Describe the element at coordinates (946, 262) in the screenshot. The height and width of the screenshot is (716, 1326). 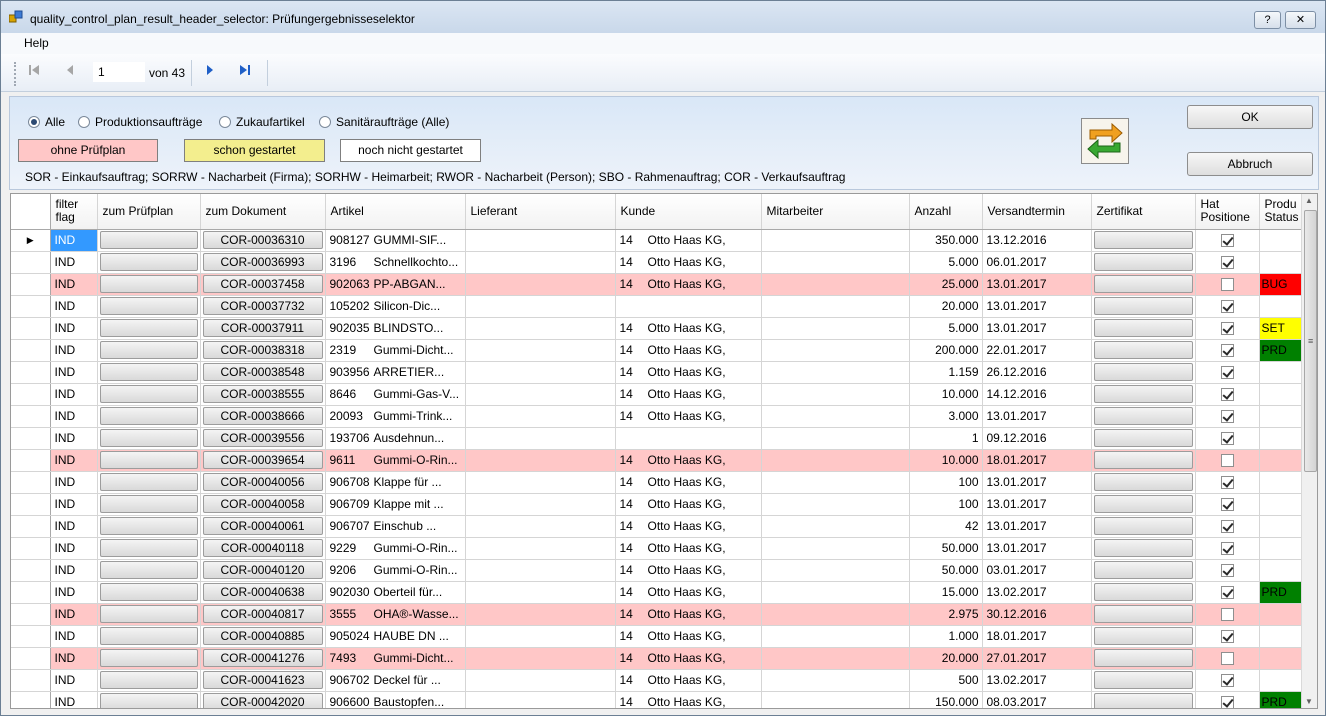
I see `cell-anzahl: 5.000` at that location.